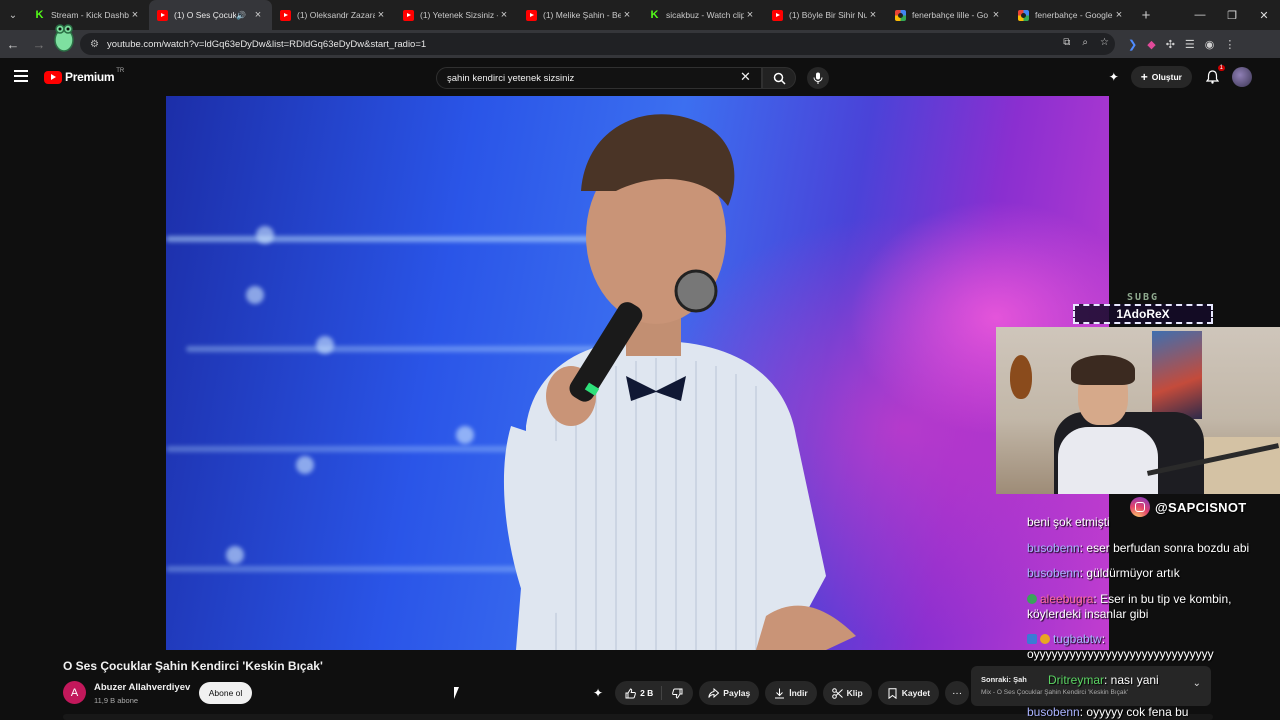 The height and width of the screenshot is (720, 1280). I want to click on instagram-handle: @SAPCISNOT, so click(1188, 507).